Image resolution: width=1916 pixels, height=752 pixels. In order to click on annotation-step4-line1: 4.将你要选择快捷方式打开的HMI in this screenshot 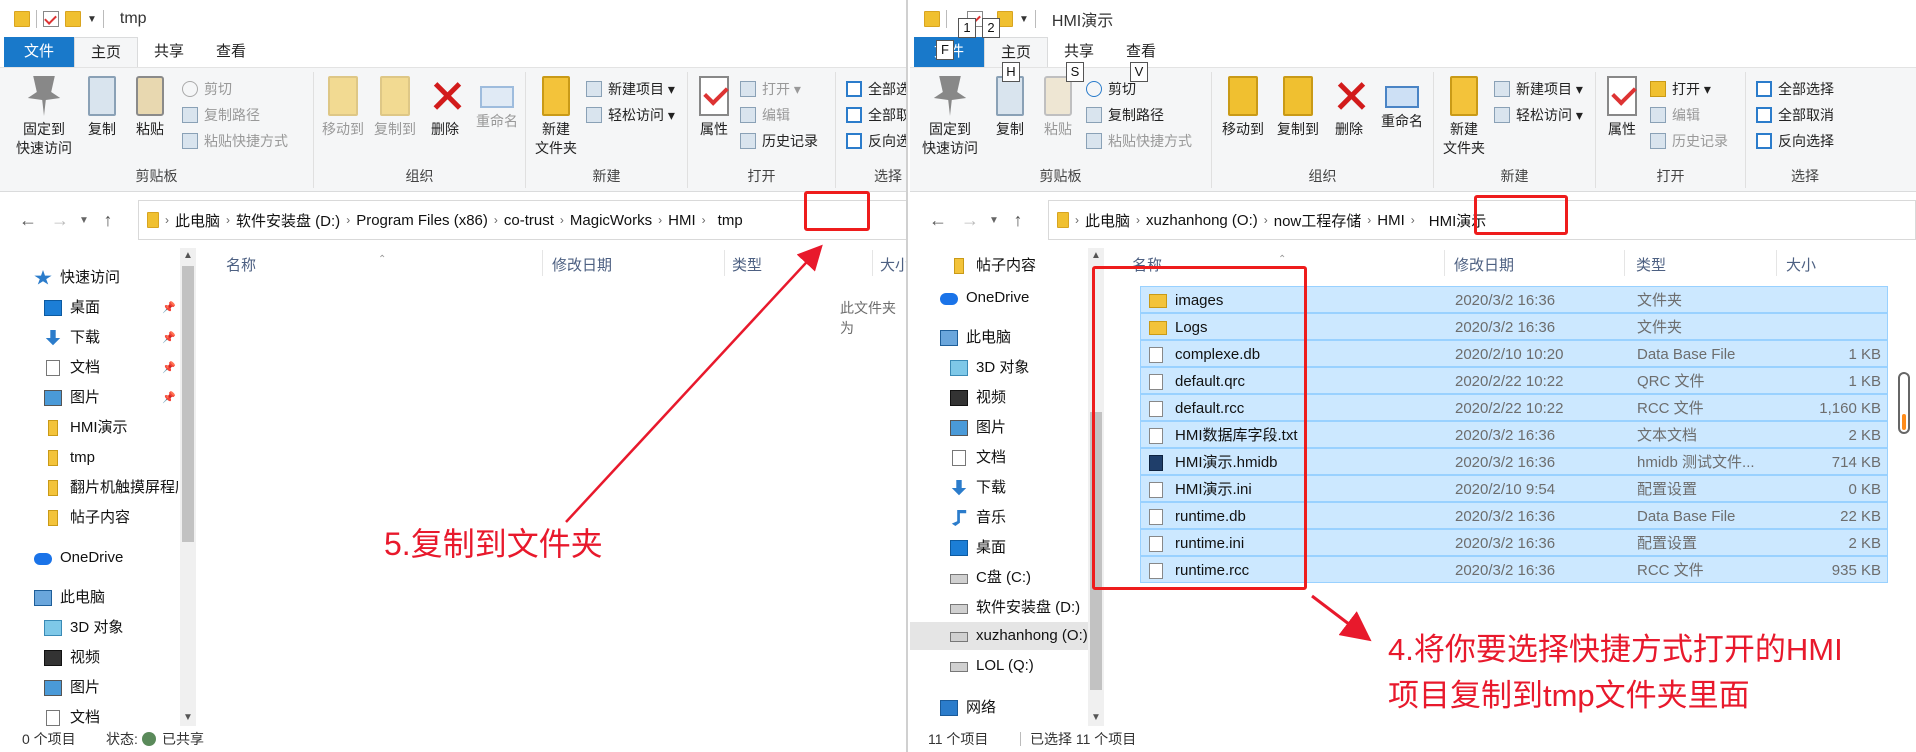, I will do `click(1615, 649)`.